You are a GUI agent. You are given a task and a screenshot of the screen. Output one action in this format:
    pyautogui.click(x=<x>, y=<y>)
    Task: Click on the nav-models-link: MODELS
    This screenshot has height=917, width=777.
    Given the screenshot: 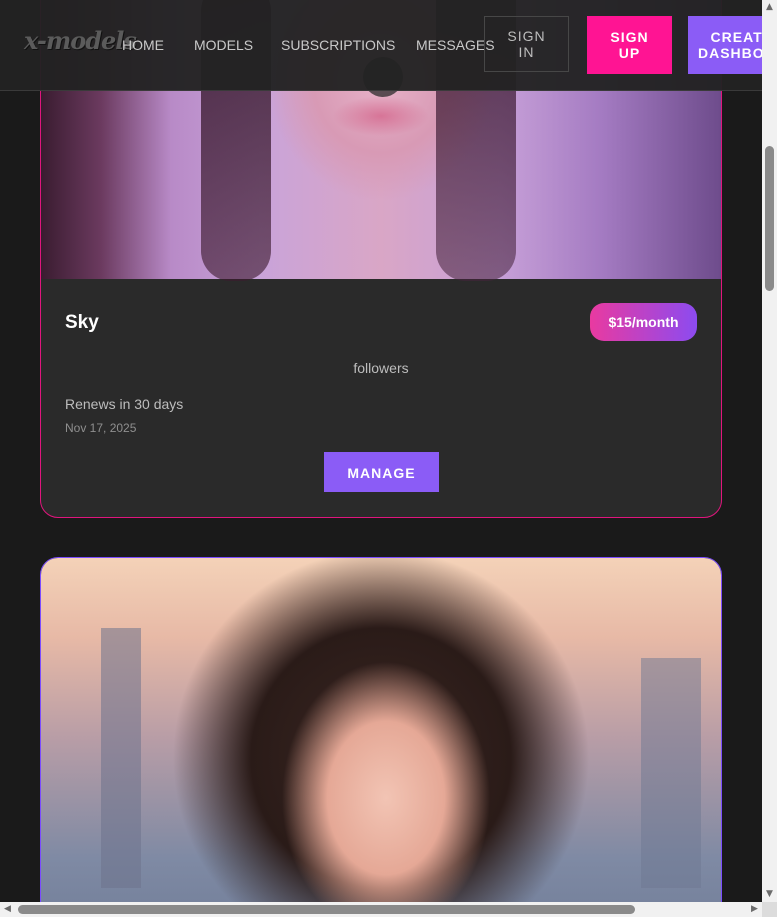 What is the action you would take?
    pyautogui.click(x=223, y=45)
    